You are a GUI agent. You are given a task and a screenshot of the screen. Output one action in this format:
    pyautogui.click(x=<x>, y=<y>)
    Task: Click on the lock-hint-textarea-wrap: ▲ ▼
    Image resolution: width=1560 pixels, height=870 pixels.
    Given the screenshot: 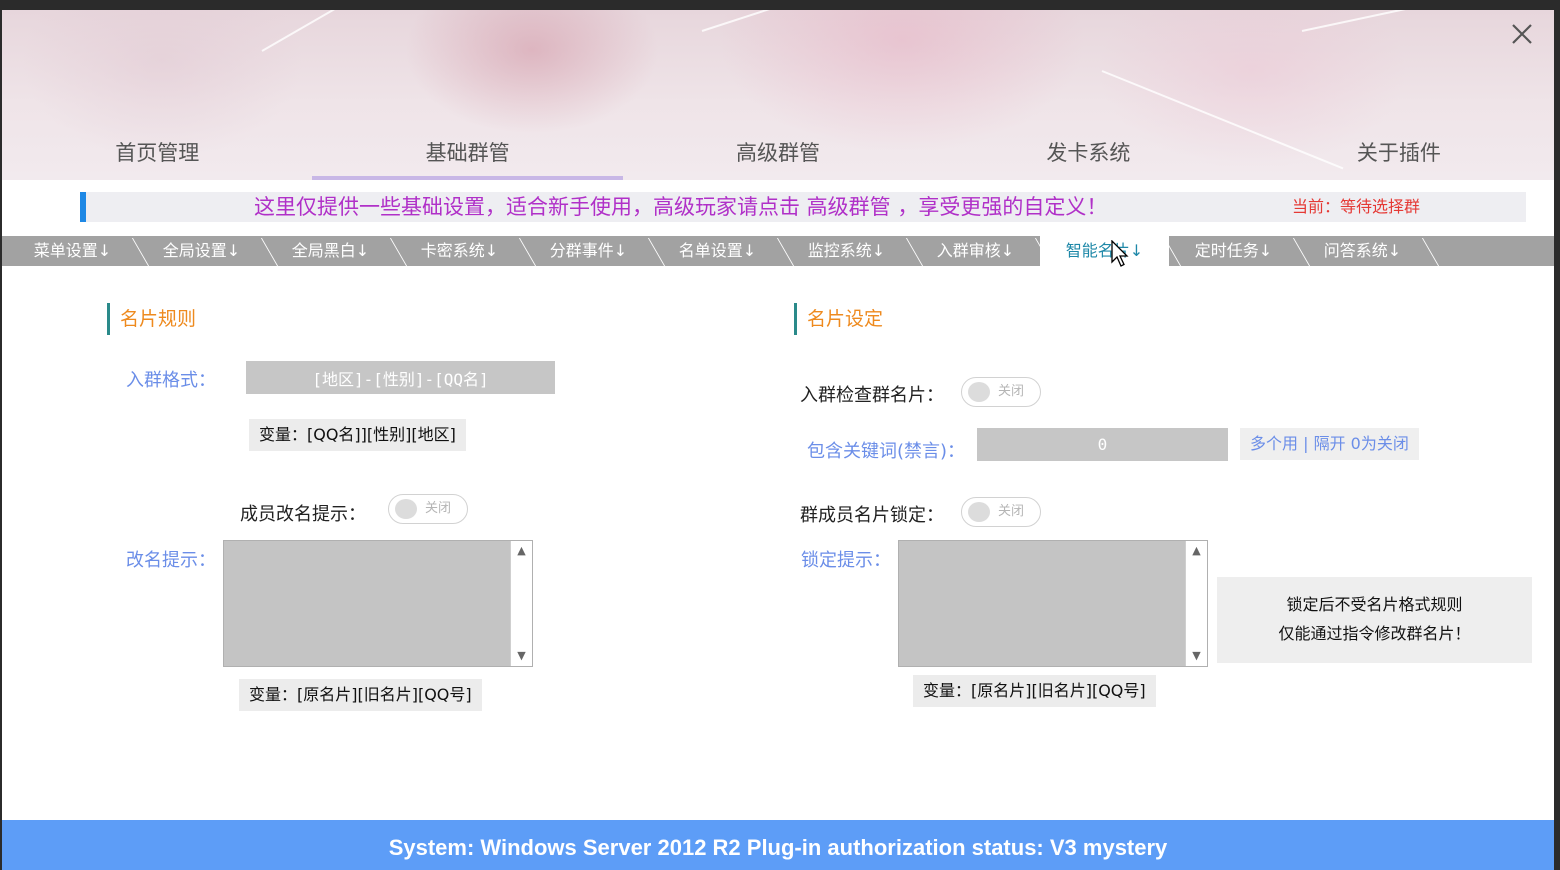 What is the action you would take?
    pyautogui.click(x=1053, y=603)
    